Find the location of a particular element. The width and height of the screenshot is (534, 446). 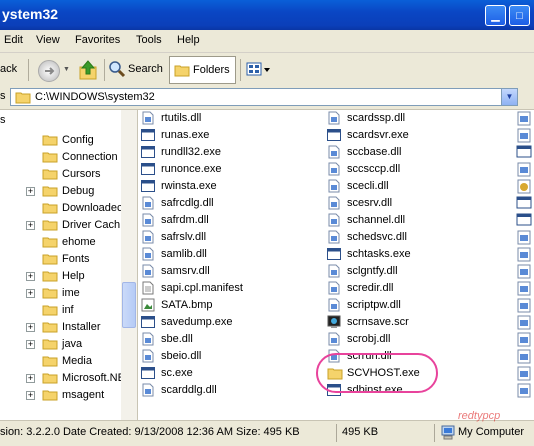

views-button is located at coordinates (259, 70).